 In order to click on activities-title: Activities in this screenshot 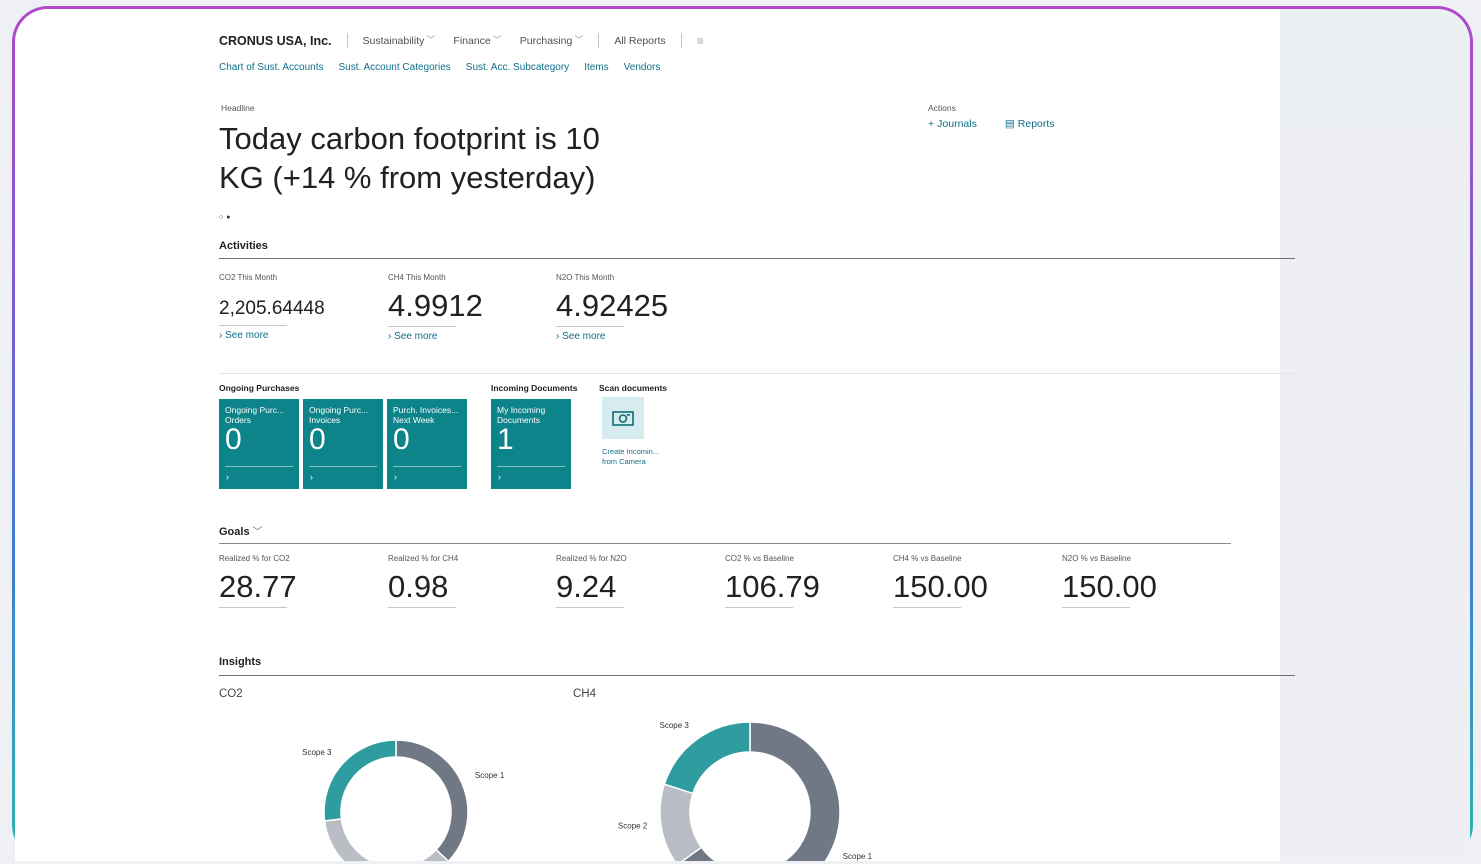, I will do `click(243, 246)`.